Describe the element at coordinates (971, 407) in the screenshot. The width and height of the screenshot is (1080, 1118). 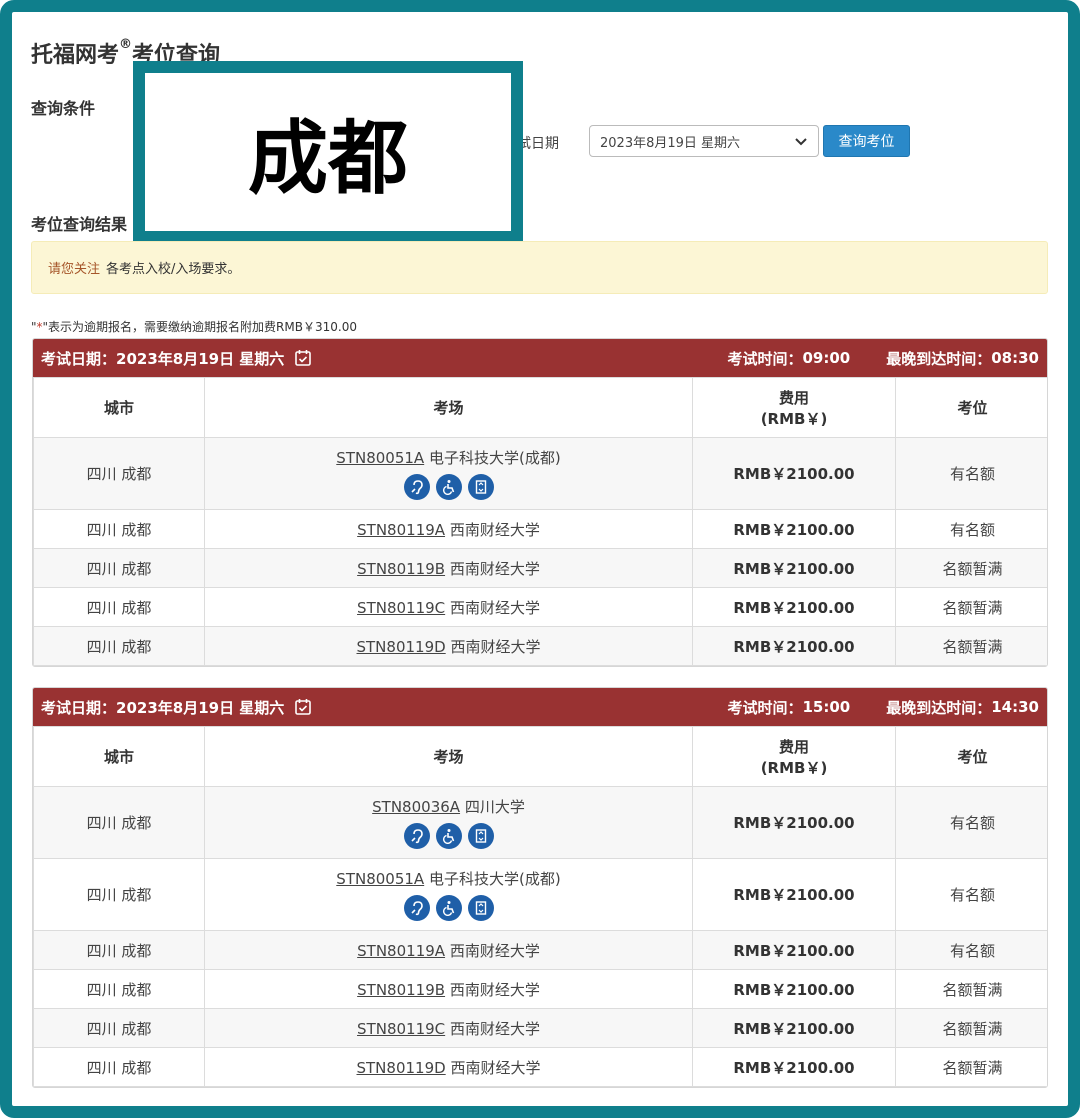
I see `seat-header: 考位` at that location.